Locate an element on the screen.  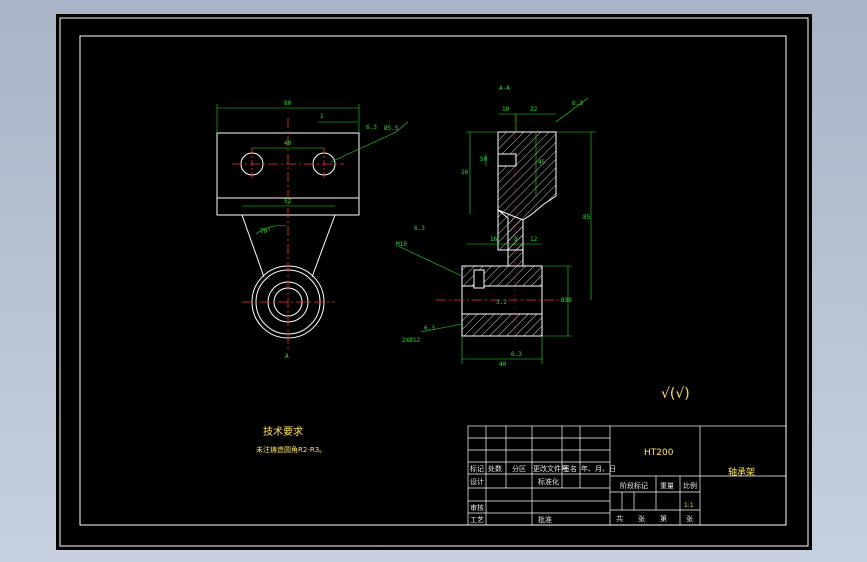
dim-sec-50: 50 is located at coordinates (484, 159).